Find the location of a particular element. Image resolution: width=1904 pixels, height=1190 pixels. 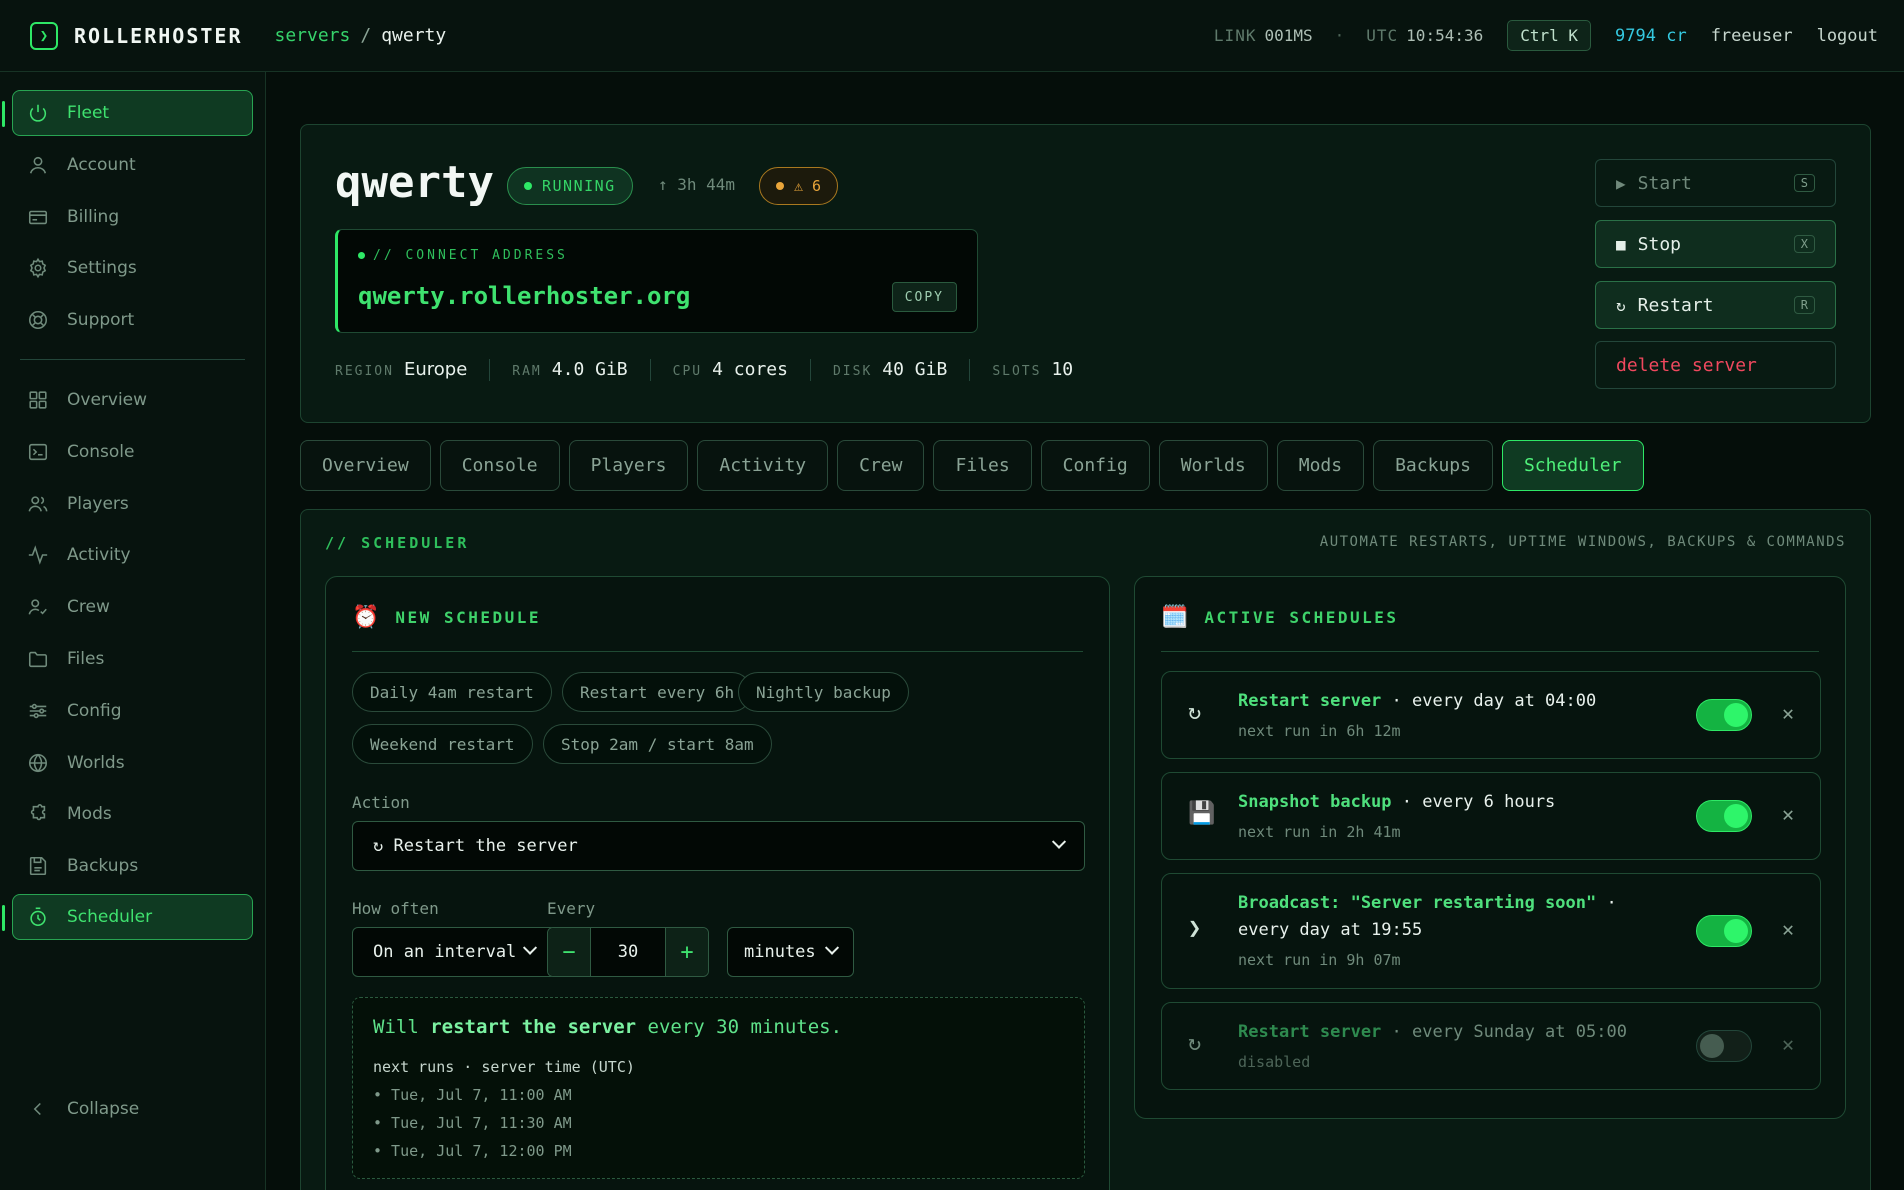

tab-players: Players is located at coordinates (628, 465).